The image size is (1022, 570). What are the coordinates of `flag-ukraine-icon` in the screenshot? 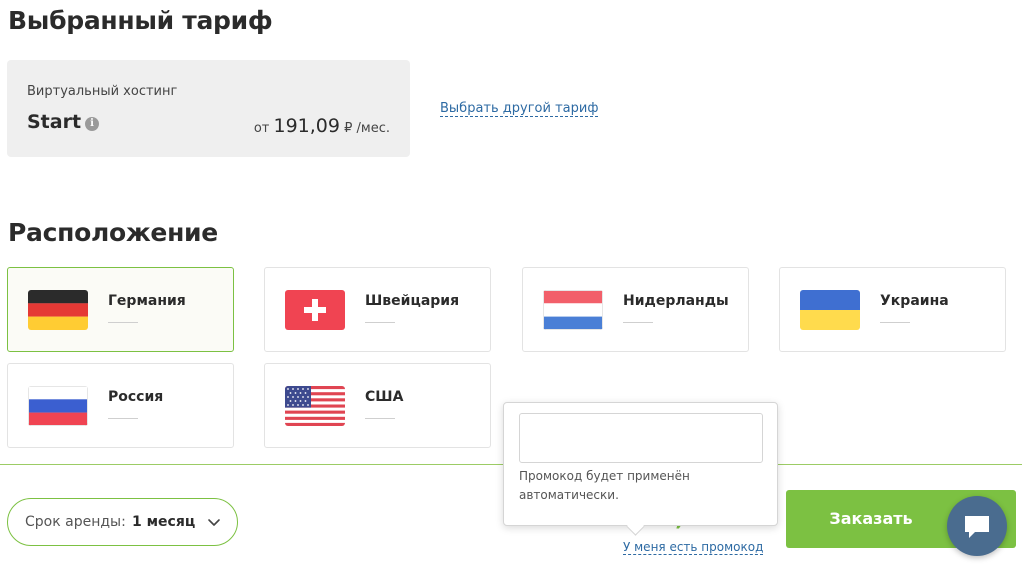 It's located at (830, 310).